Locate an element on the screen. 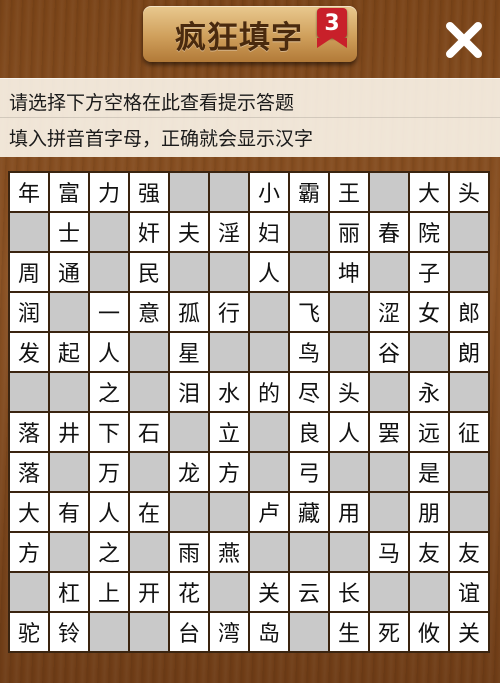 The image size is (500, 683). grid-cell: 飞 is located at coordinates (309, 312).